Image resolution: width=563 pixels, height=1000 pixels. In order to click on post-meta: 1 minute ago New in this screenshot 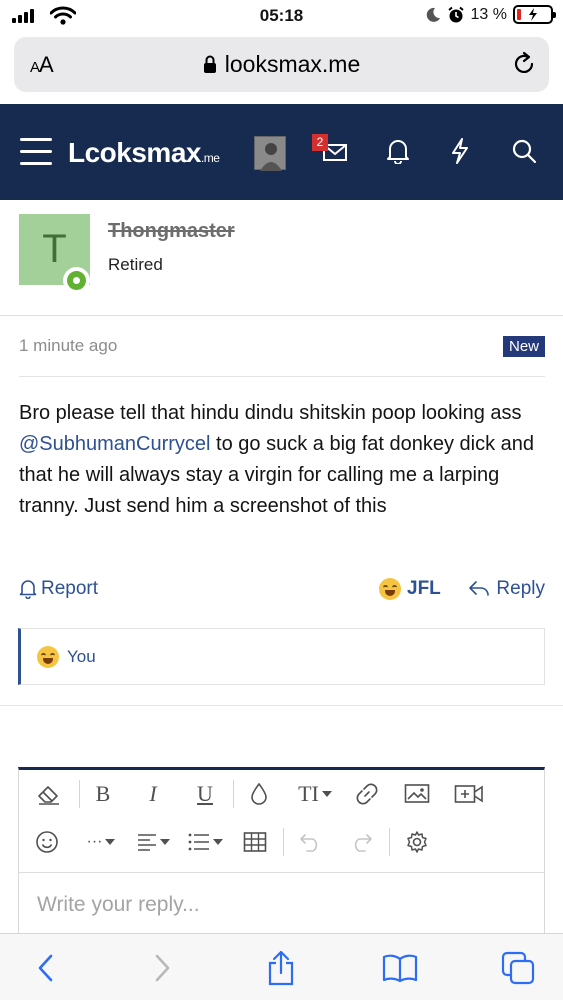, I will do `click(282, 346)`.